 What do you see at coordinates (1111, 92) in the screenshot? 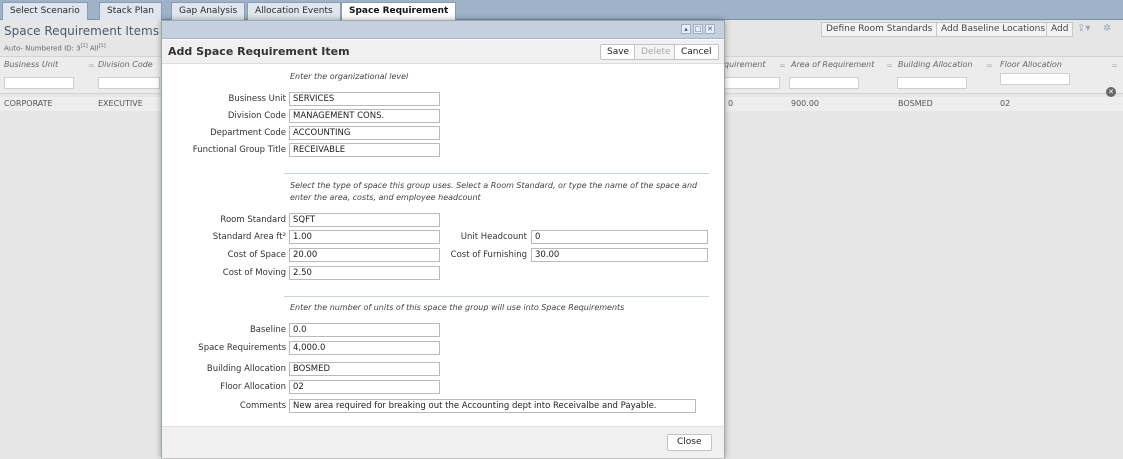
I see `clear-filter-icon: ✕` at bounding box center [1111, 92].